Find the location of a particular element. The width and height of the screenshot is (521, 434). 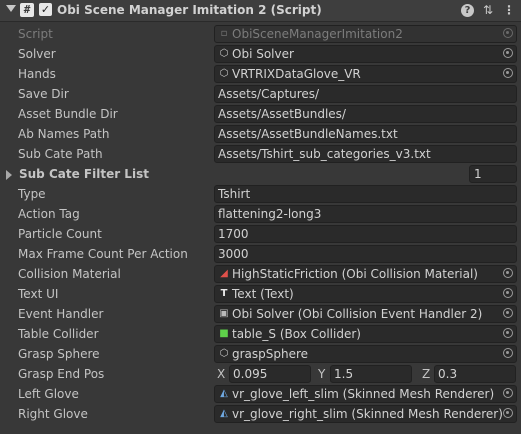

field-label: Text UI is located at coordinates (38, 294).